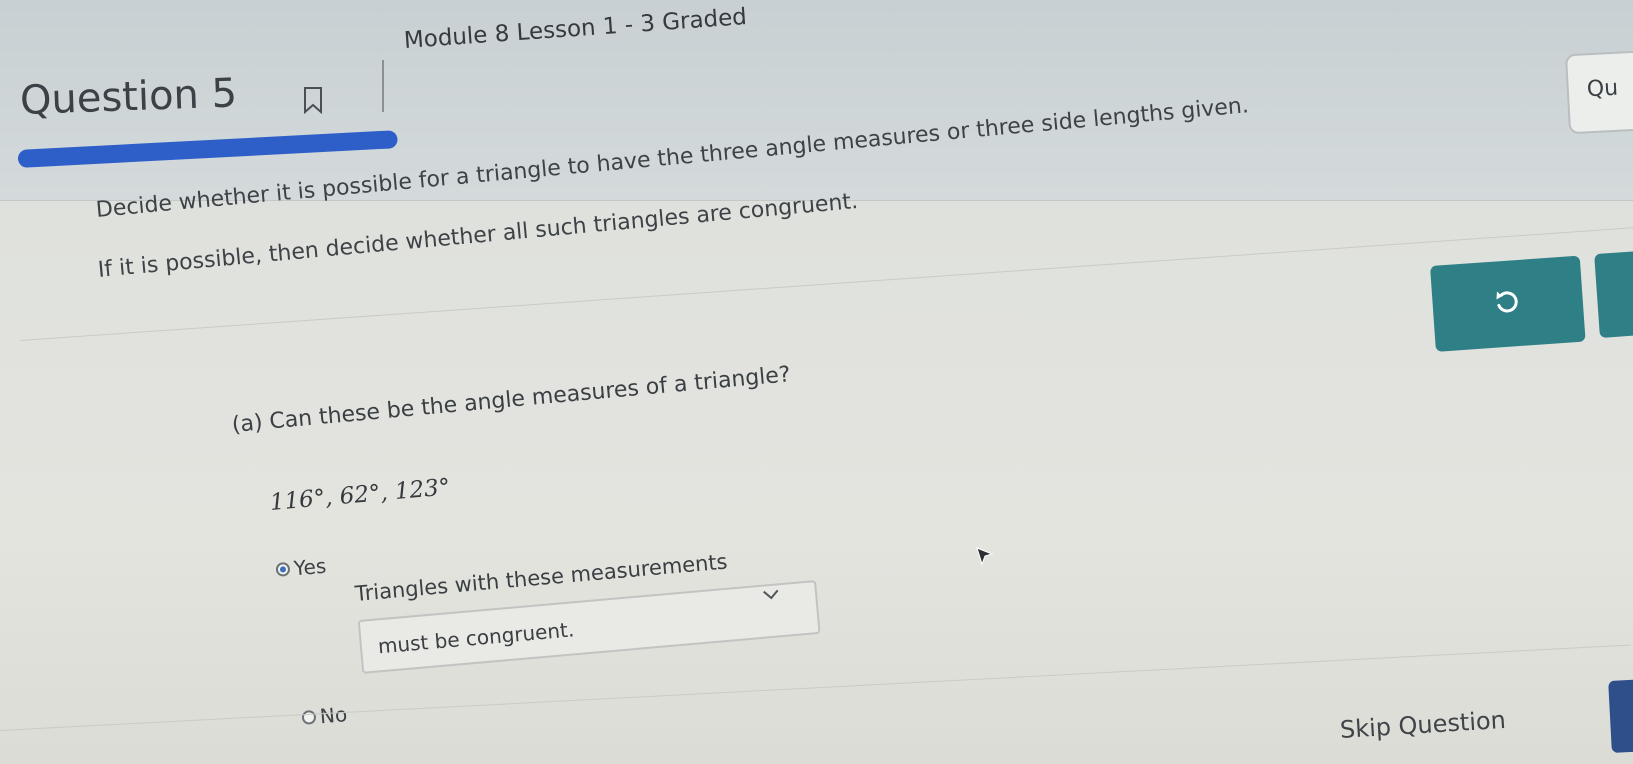 The image size is (1633, 764). I want to click on radio-yes: Yes, so click(301, 568).